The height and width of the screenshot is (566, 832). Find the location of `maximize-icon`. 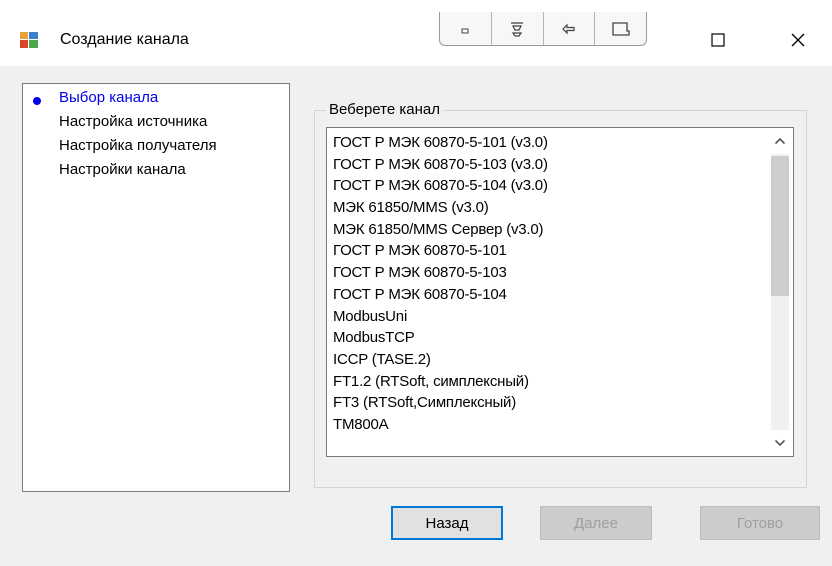

maximize-icon is located at coordinates (718, 40).